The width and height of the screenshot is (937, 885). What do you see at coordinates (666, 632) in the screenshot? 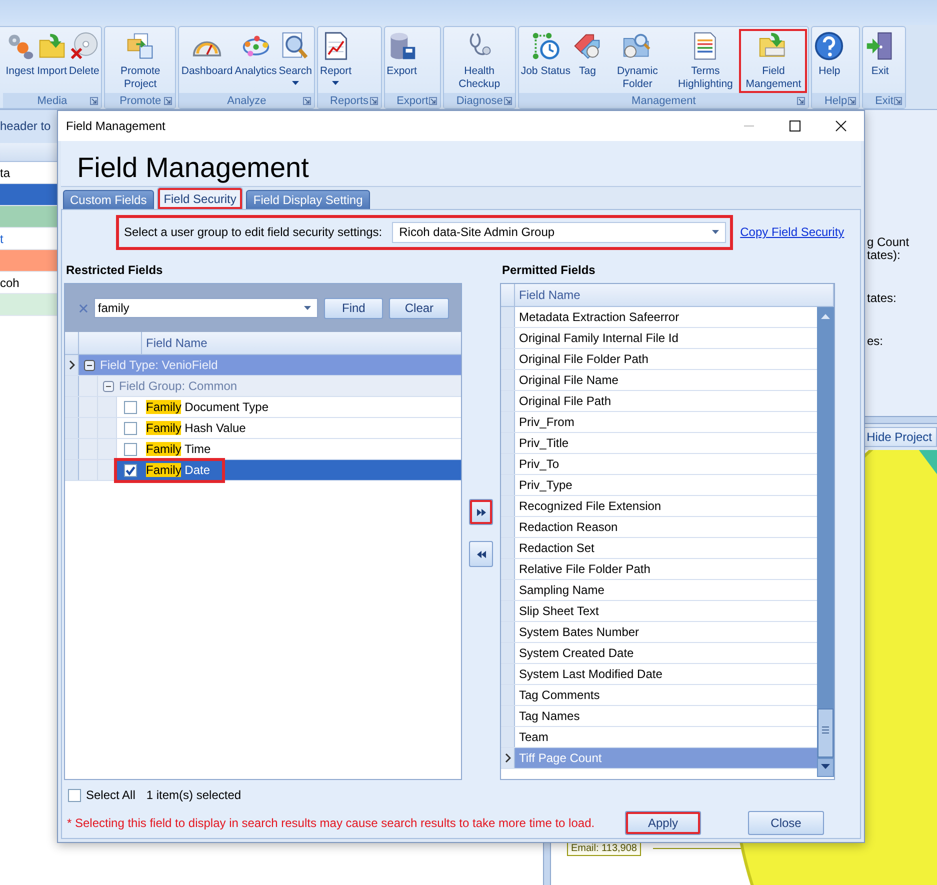
I see `field-row: System Bates Number` at bounding box center [666, 632].